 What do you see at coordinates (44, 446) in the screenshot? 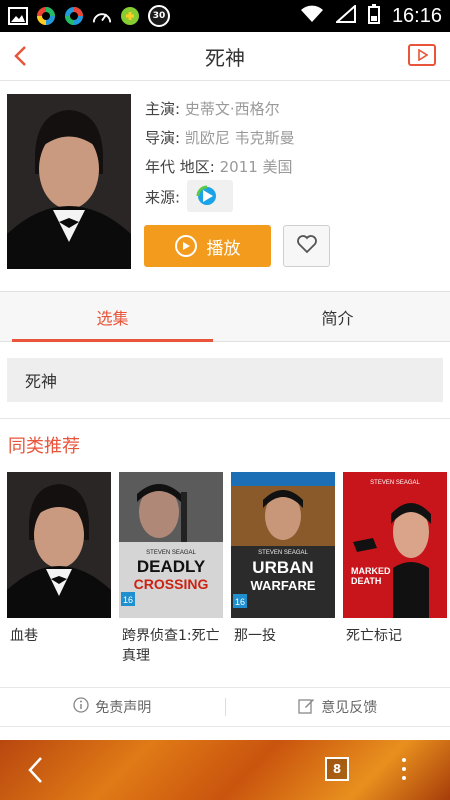
I see `recommend-title: 同类推荐` at bounding box center [44, 446].